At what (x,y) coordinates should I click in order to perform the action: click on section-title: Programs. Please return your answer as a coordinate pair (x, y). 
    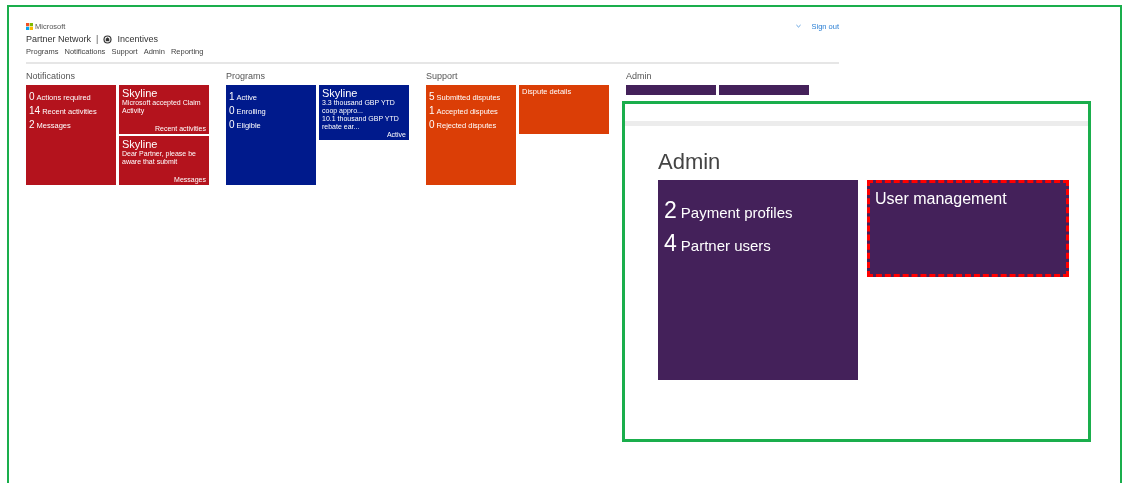
    Looking at the image, I should click on (246, 77).